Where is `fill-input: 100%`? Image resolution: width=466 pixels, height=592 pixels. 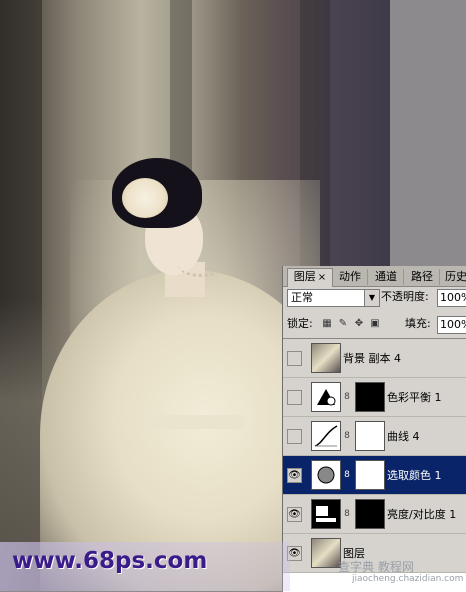 fill-input: 100% is located at coordinates (451, 325).